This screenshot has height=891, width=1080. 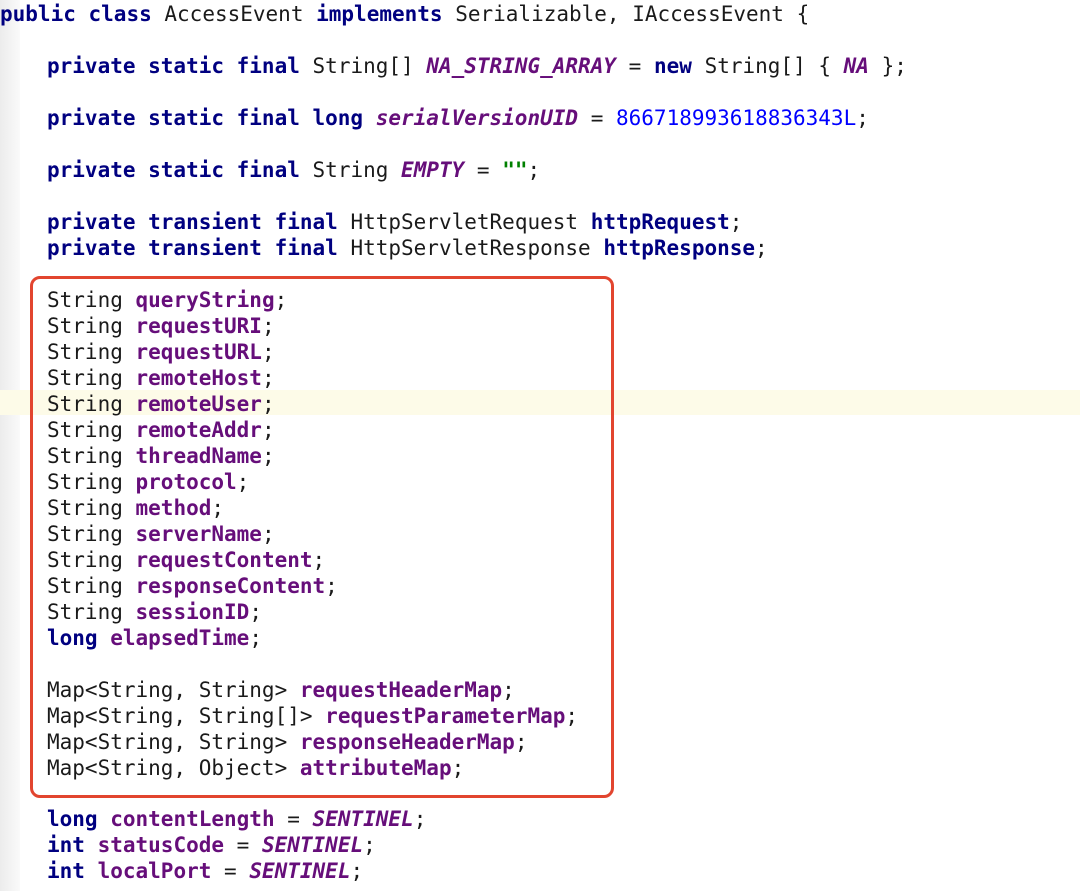 I want to click on field-requestContent: String requestContent;, so click(x=186, y=560).